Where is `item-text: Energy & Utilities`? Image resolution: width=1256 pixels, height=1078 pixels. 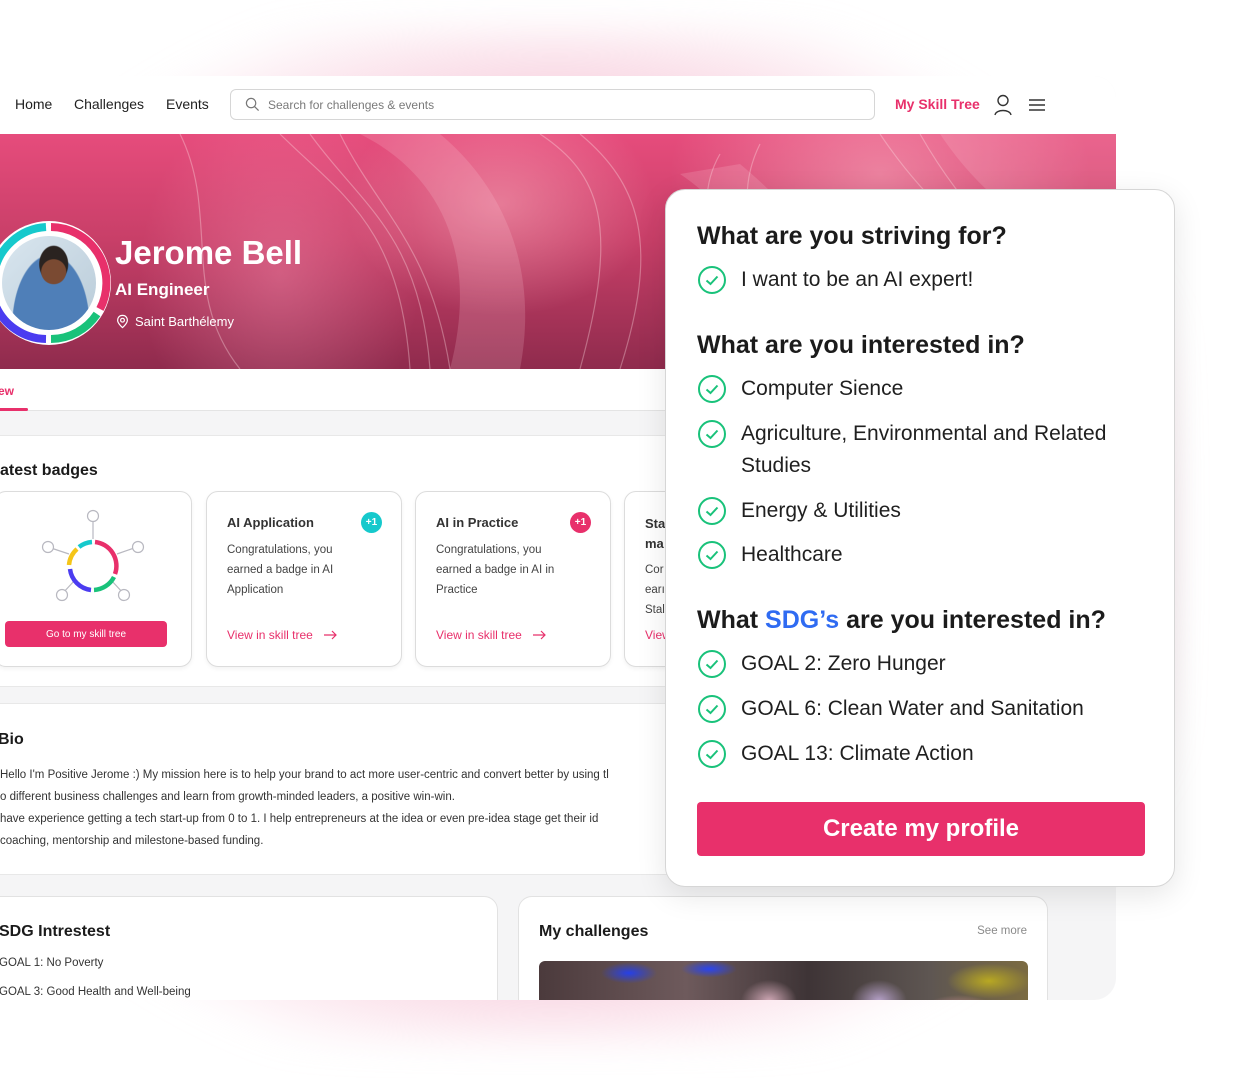 item-text: Energy & Utilities is located at coordinates (821, 510).